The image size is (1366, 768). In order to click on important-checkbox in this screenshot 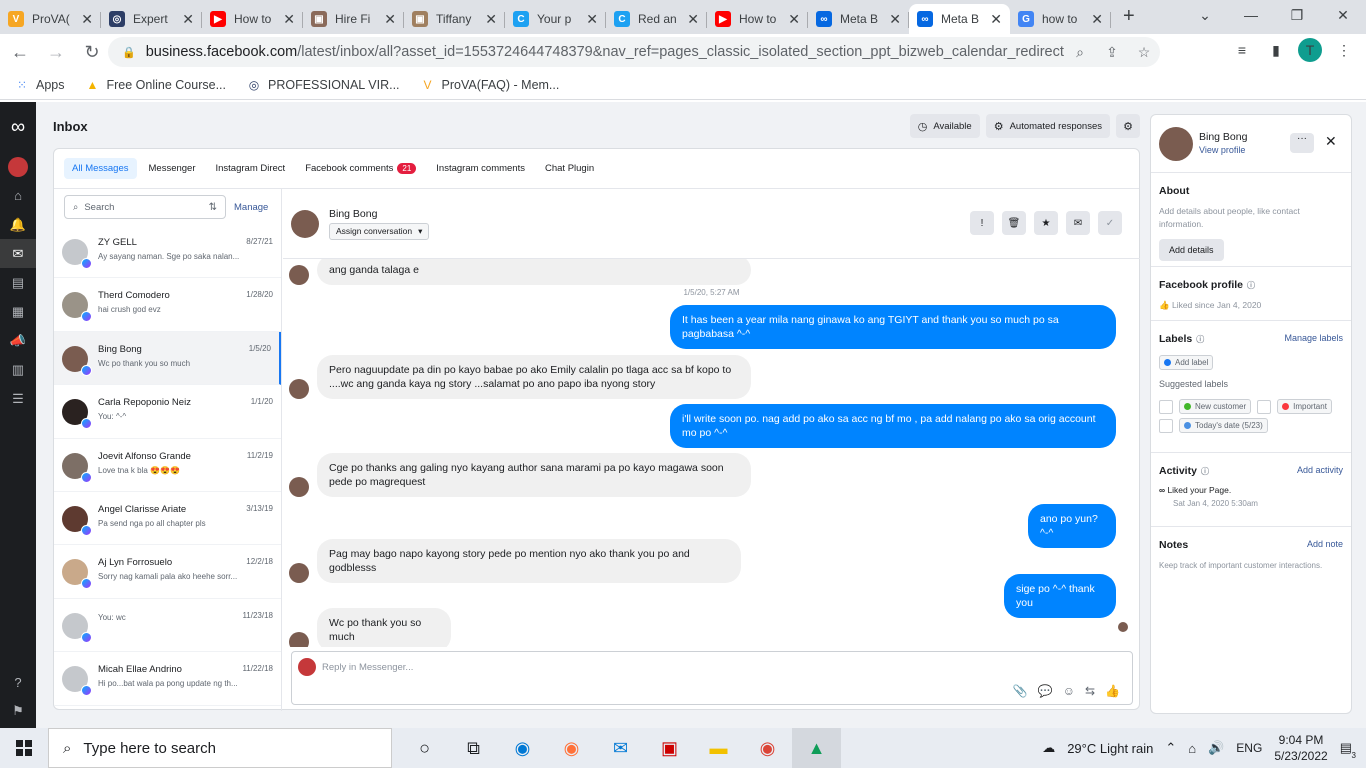, I will do `click(1264, 406)`.